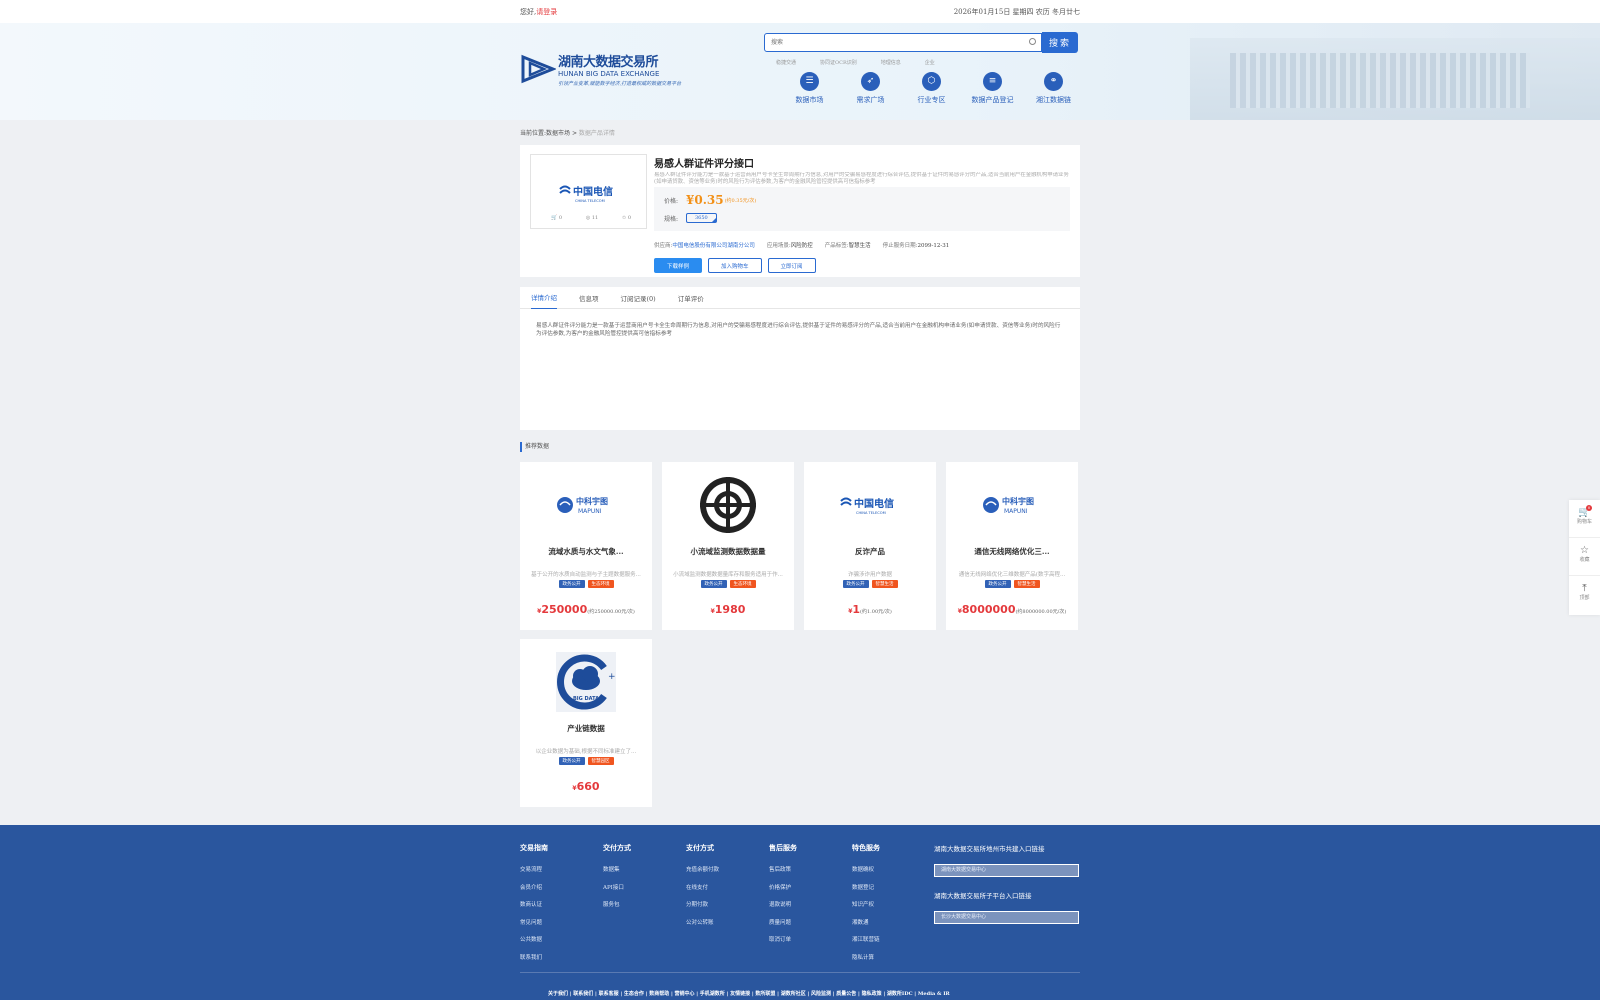 The image size is (1600, 1000). What do you see at coordinates (893, 924) in the screenshot?
I see `footer-link: 湘数通` at bounding box center [893, 924].